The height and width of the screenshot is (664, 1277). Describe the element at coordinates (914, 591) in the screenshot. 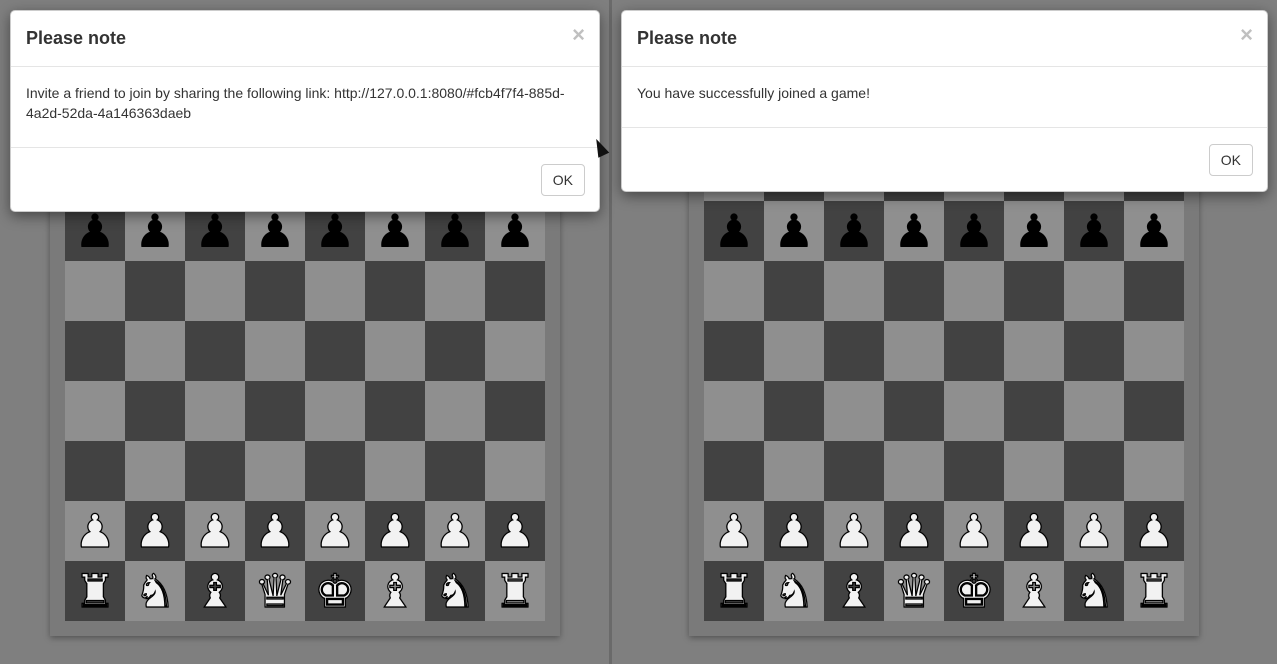

I see `board-square: ♛` at that location.